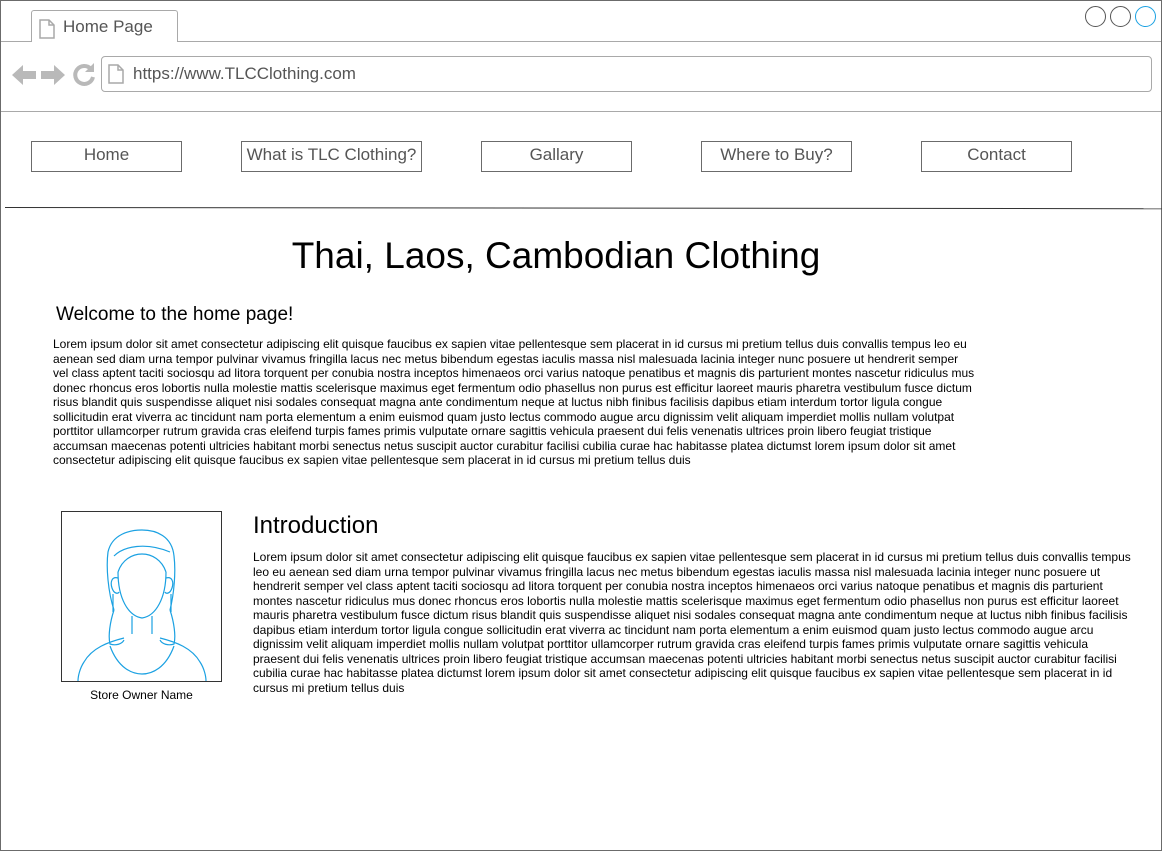 The width and height of the screenshot is (1162, 851). I want to click on nav-what-is-button: What is TLC Clothing?, so click(331, 156).